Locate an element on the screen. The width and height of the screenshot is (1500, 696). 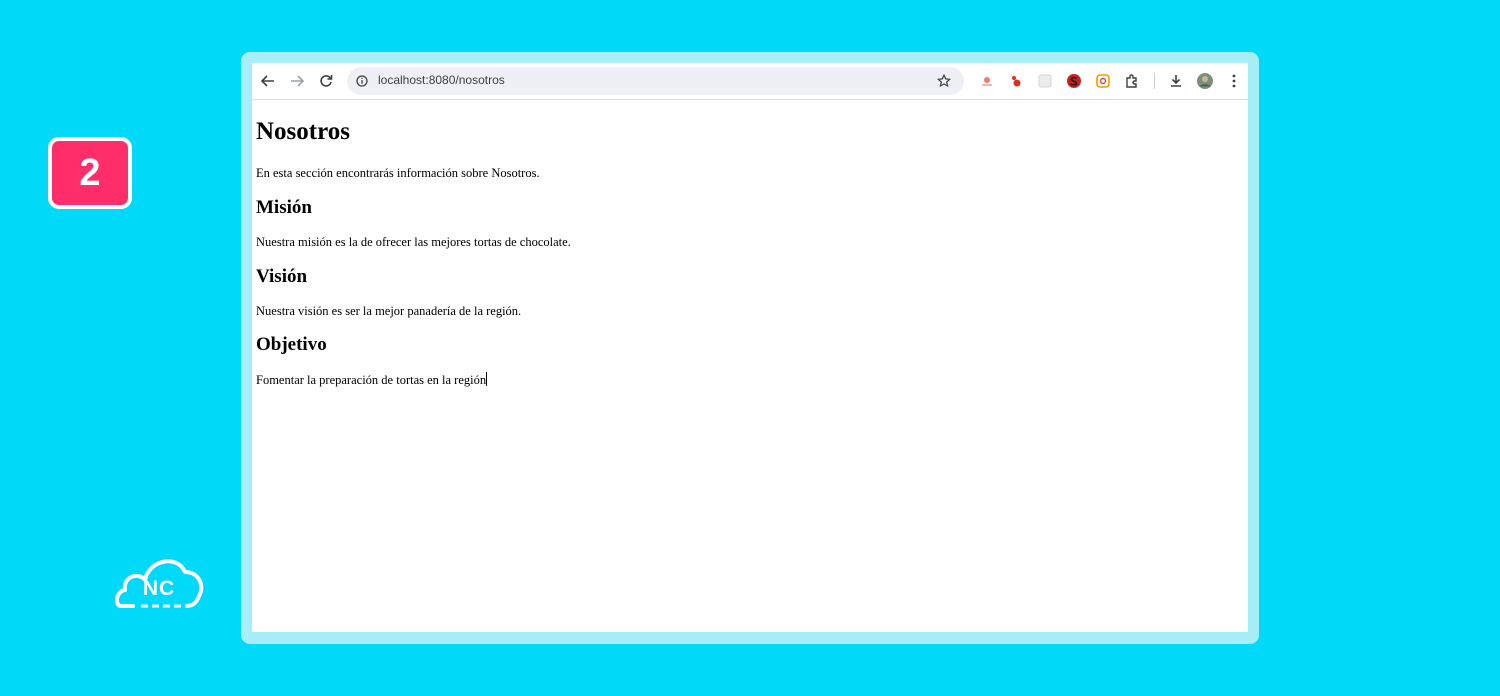
reload-icon is located at coordinates (326, 81).